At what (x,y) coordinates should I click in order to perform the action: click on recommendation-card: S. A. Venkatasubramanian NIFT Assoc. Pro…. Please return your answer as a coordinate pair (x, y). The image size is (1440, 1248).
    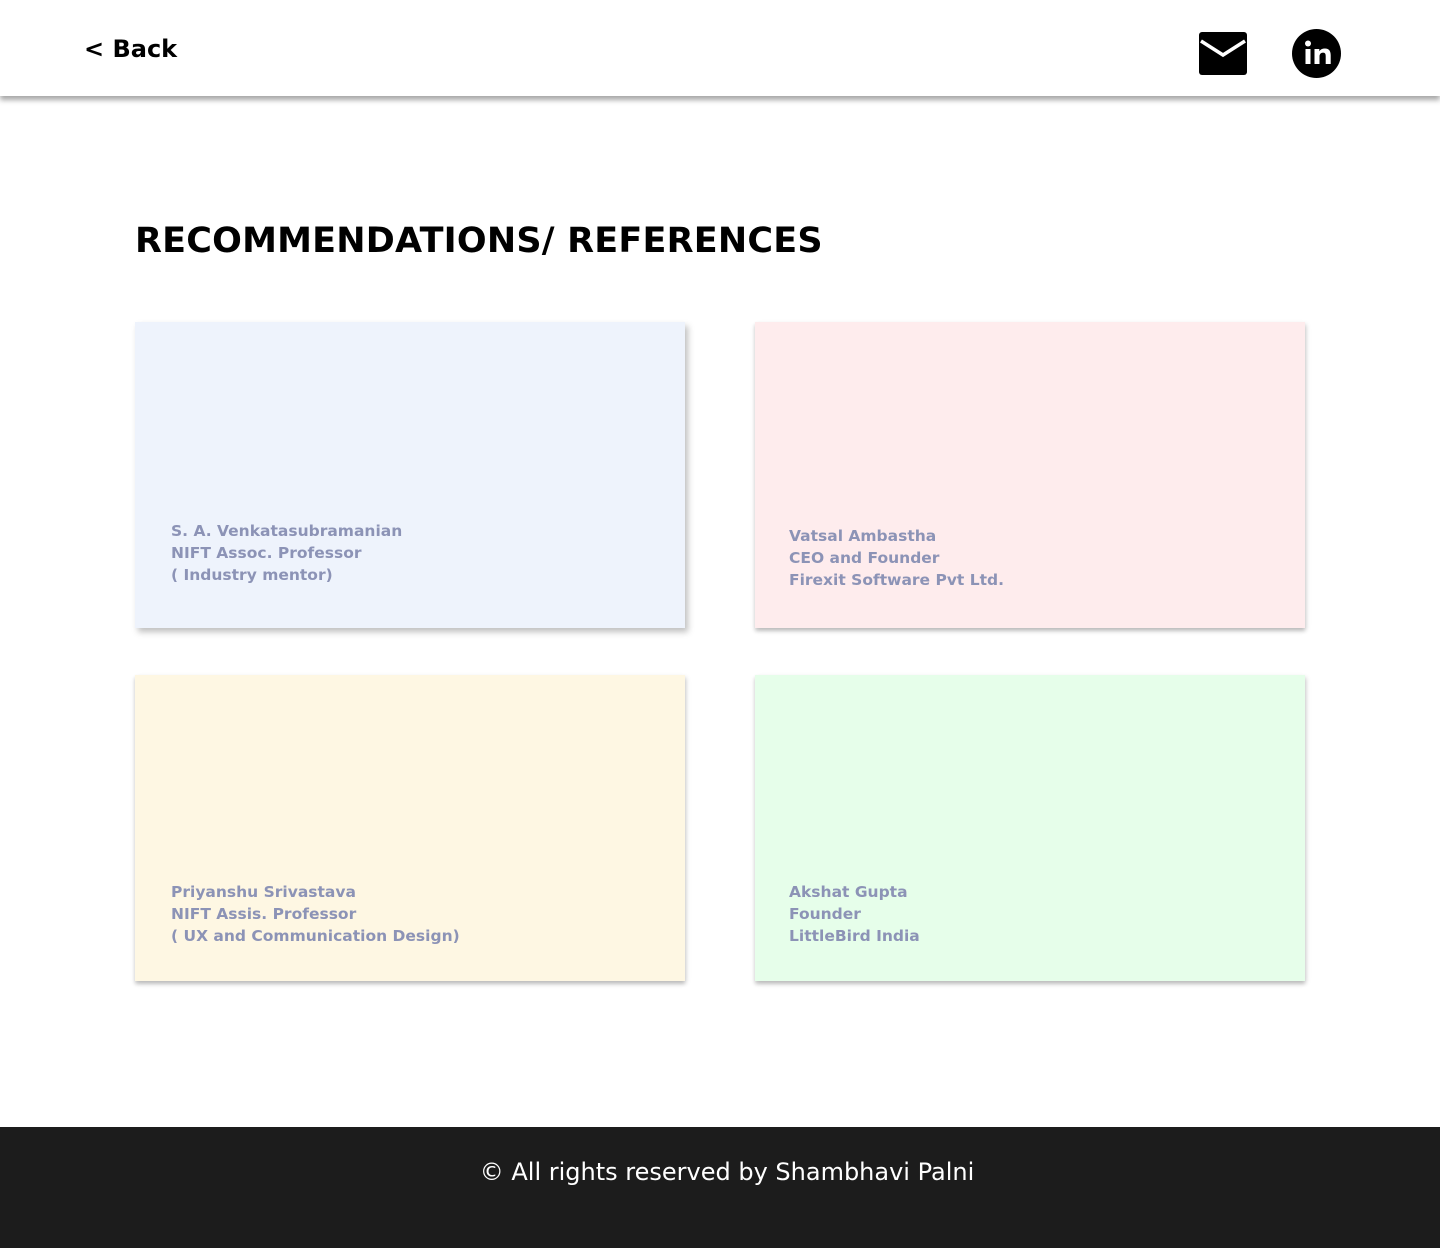
    Looking at the image, I should click on (410, 475).